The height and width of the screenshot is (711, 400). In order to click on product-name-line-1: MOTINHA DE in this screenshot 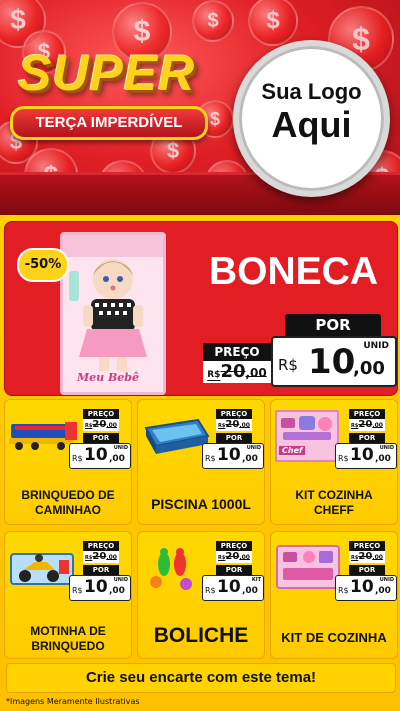, I will do `click(68, 631)`.